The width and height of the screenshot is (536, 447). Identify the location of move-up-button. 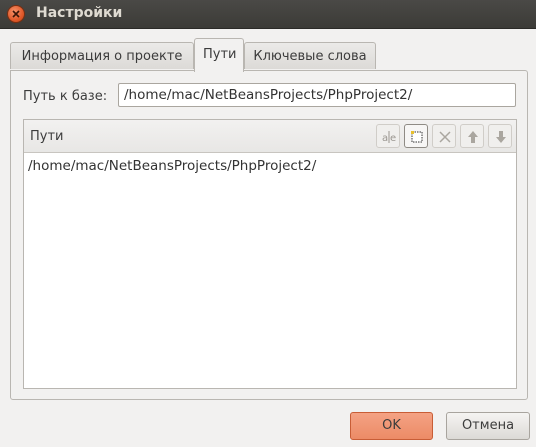
(472, 136).